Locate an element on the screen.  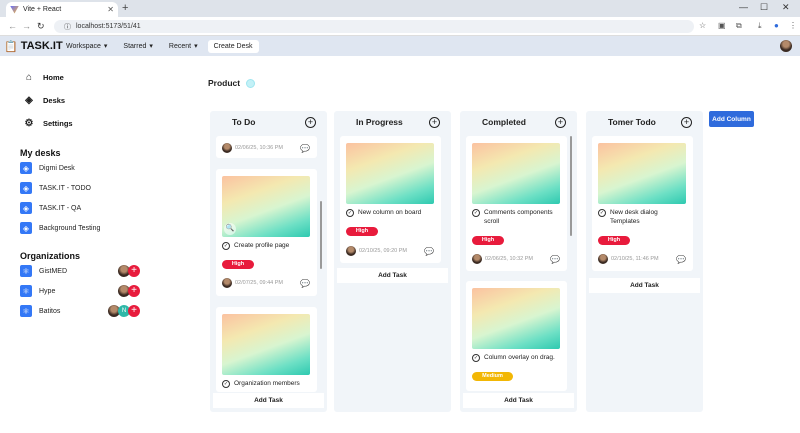
task-card: 02/06/25, 10:36 PM 💬 is located at coordinates (266, 147).